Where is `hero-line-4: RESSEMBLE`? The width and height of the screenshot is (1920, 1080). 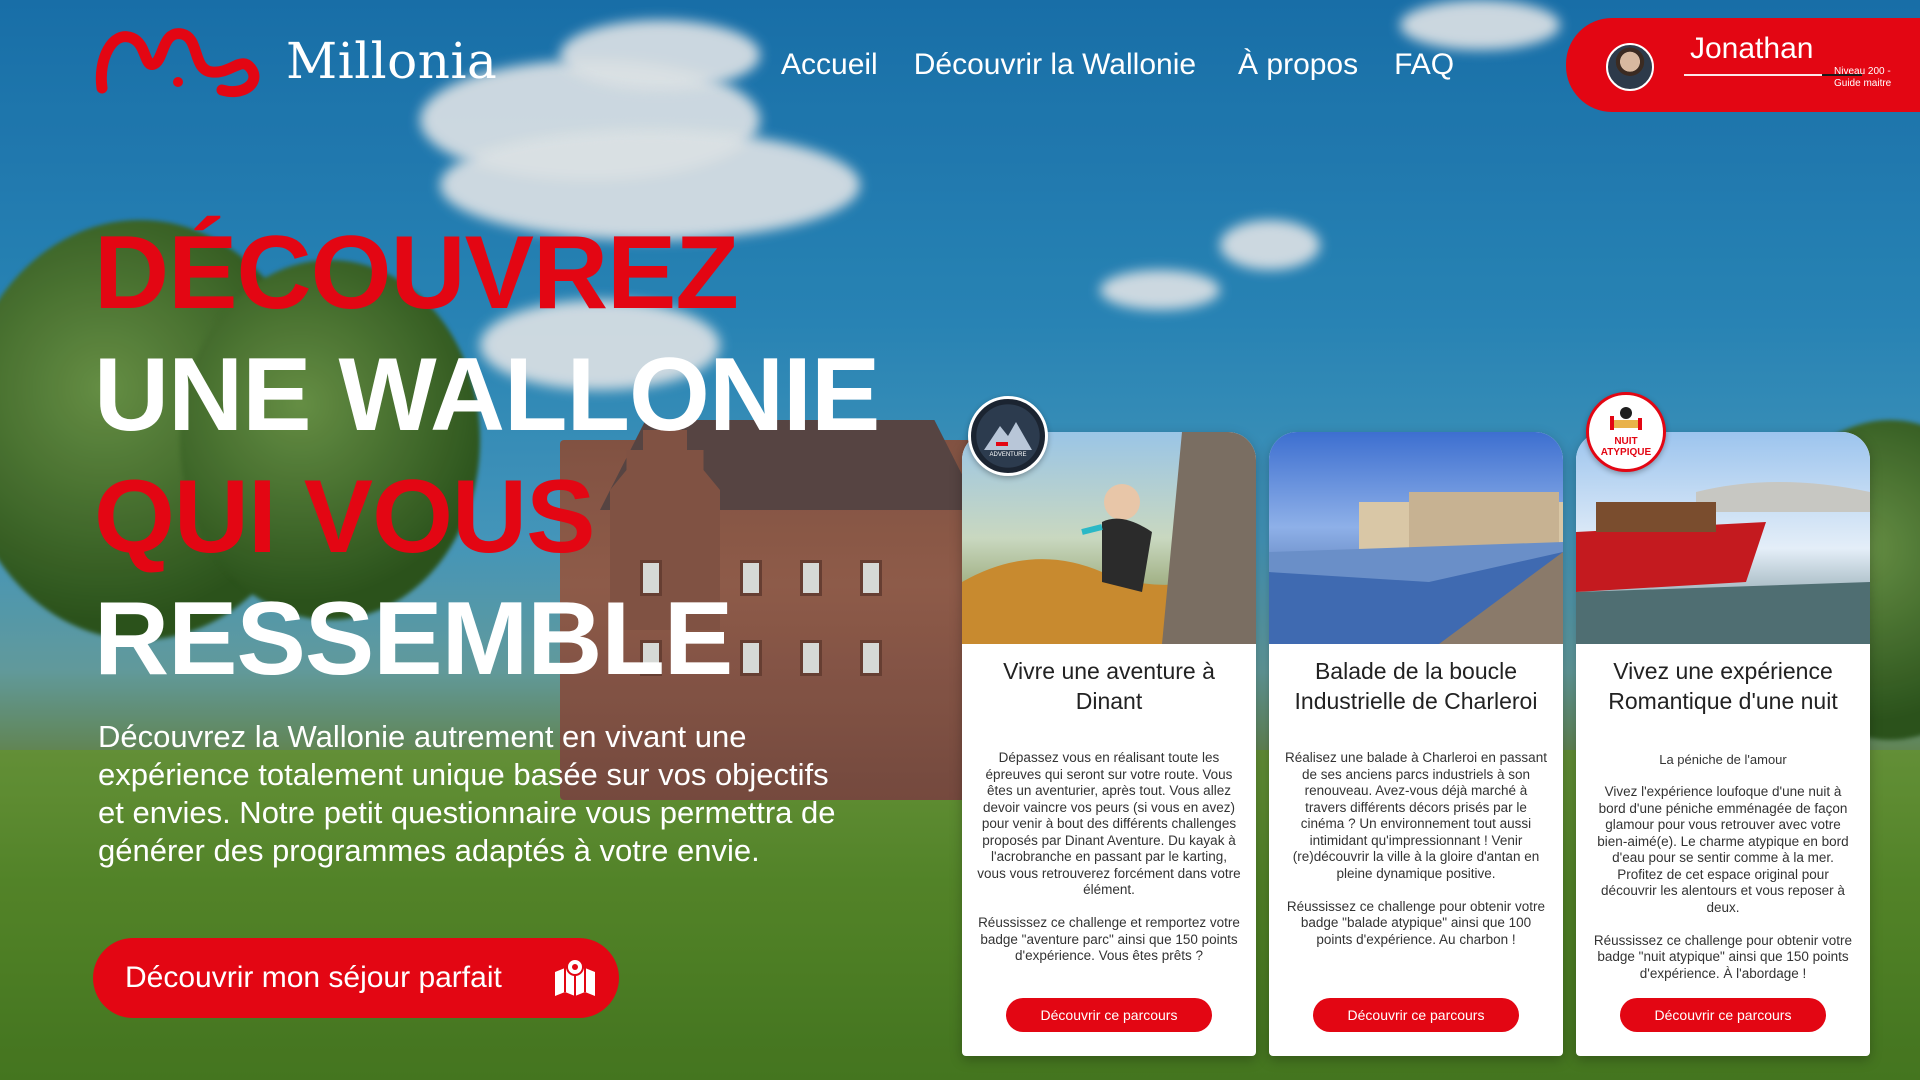
hero-line-4: RESSEMBLE is located at coordinates (413, 639).